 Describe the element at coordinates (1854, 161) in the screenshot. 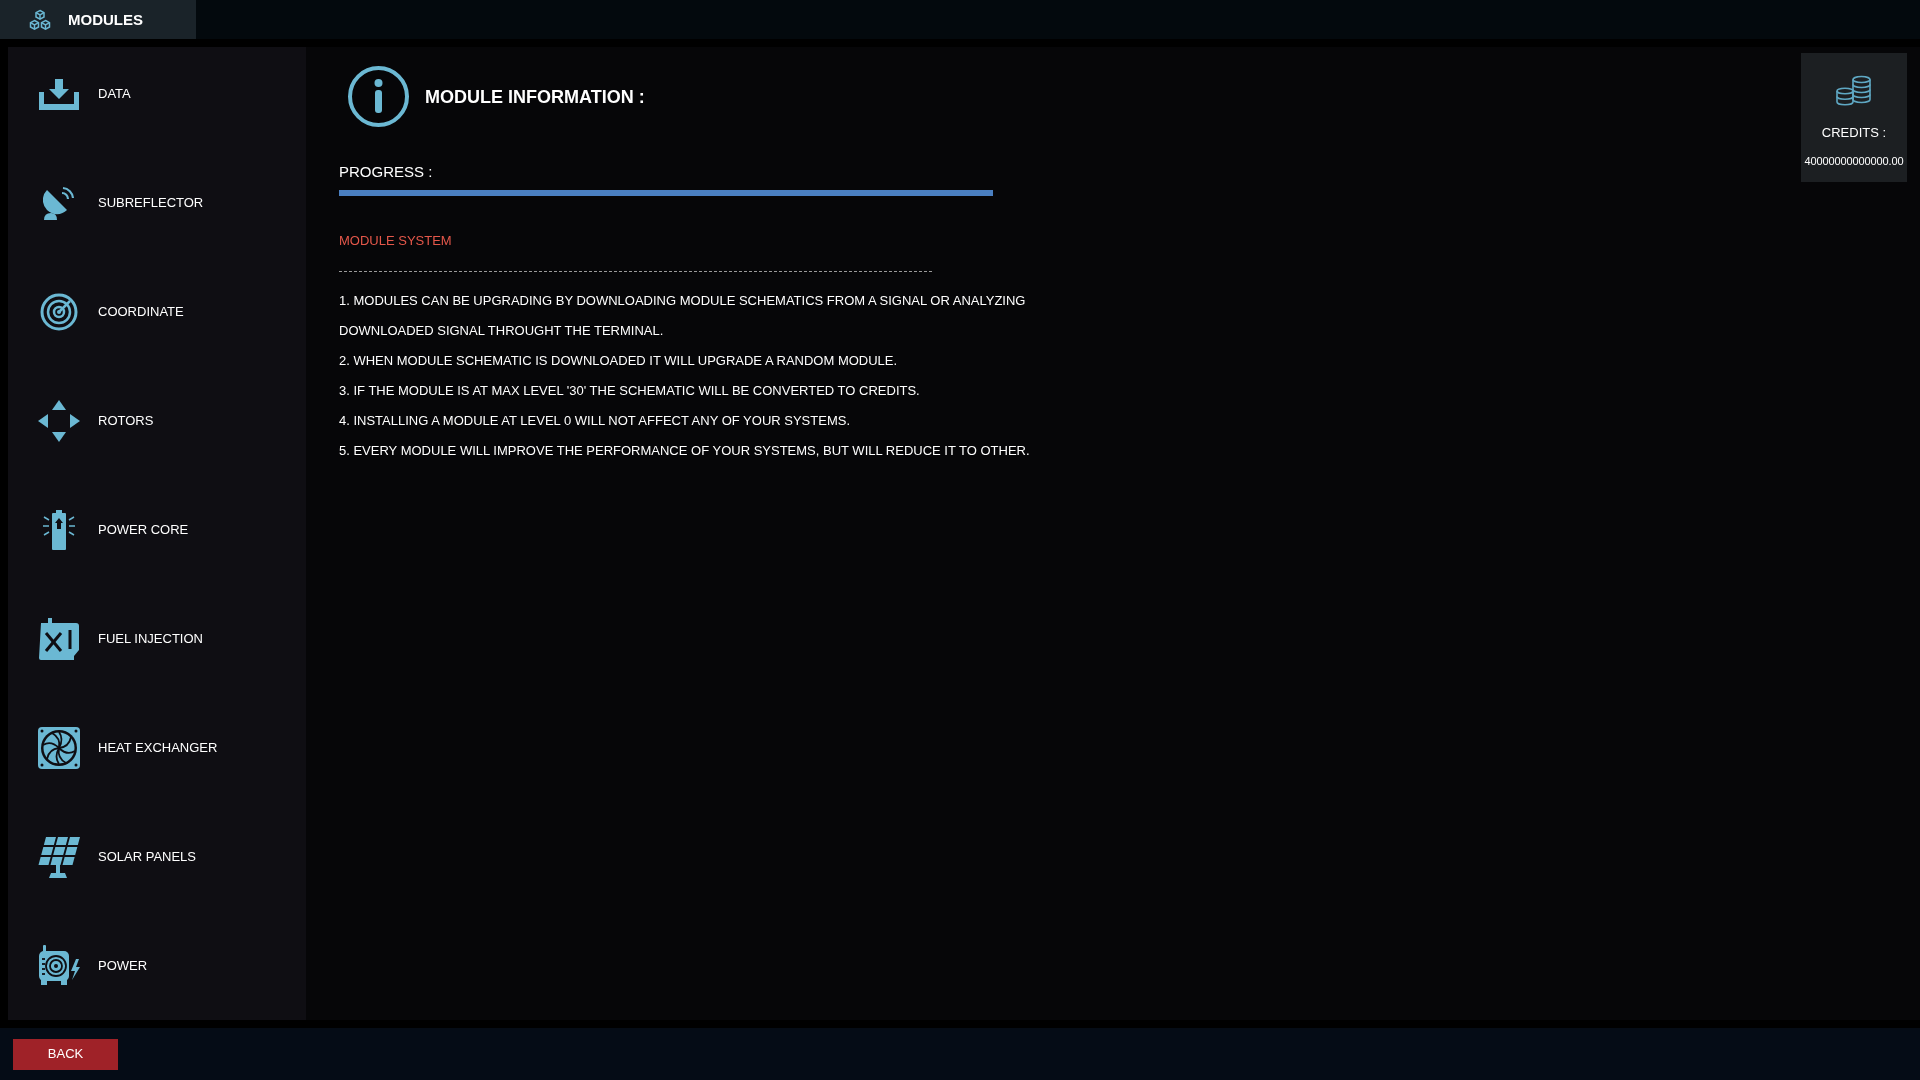

I see `credits-value: 40000000000000.00` at that location.